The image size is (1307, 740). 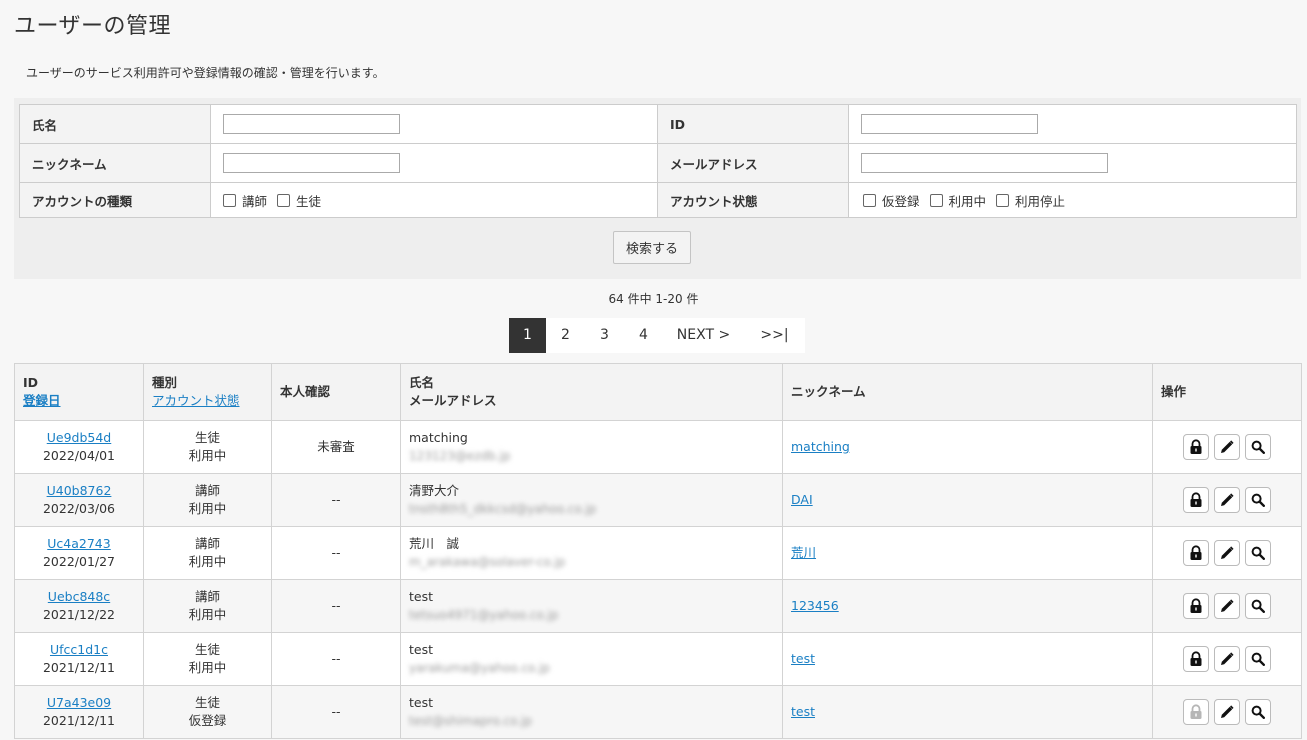 I want to click on user-id-link: Ufcc1d1c, so click(x=79, y=649).